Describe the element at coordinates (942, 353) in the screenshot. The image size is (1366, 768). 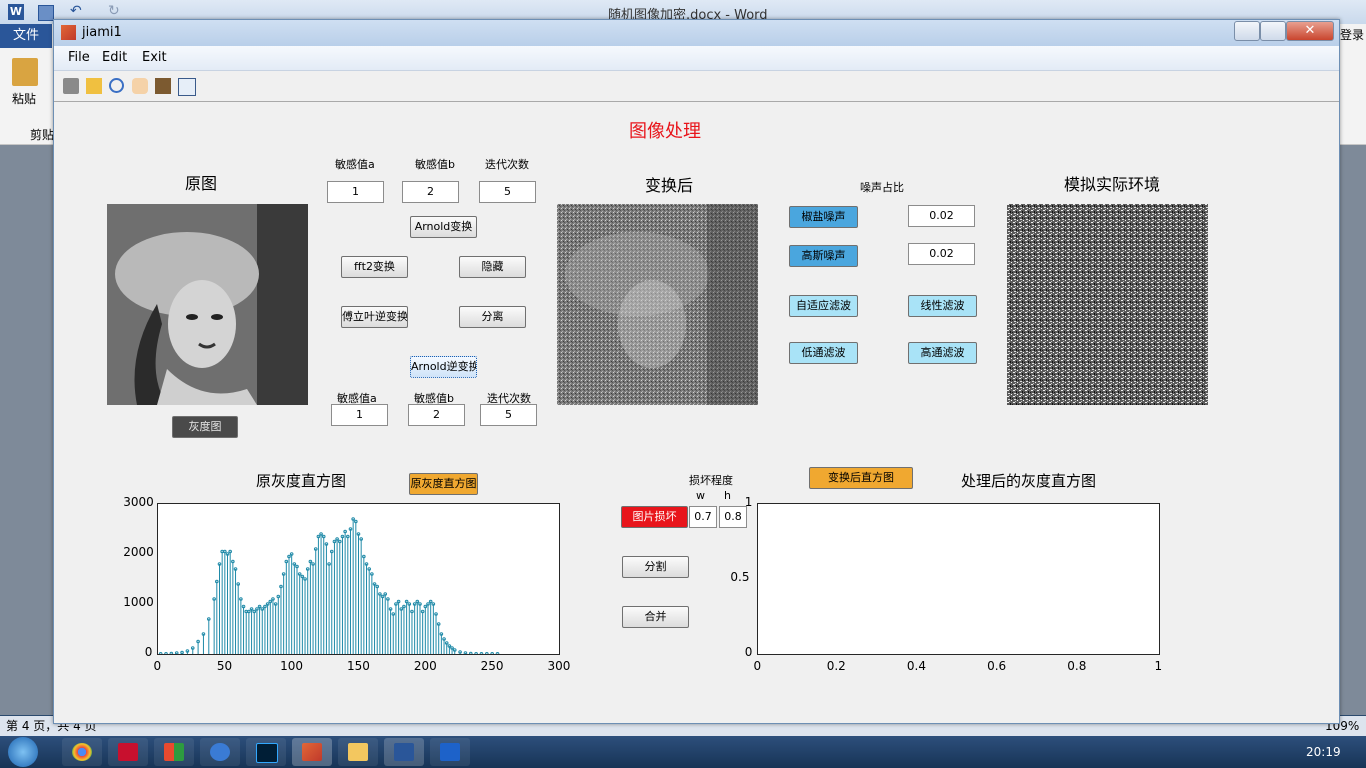
I see `highpass-filter-button: 高通滤波` at that location.